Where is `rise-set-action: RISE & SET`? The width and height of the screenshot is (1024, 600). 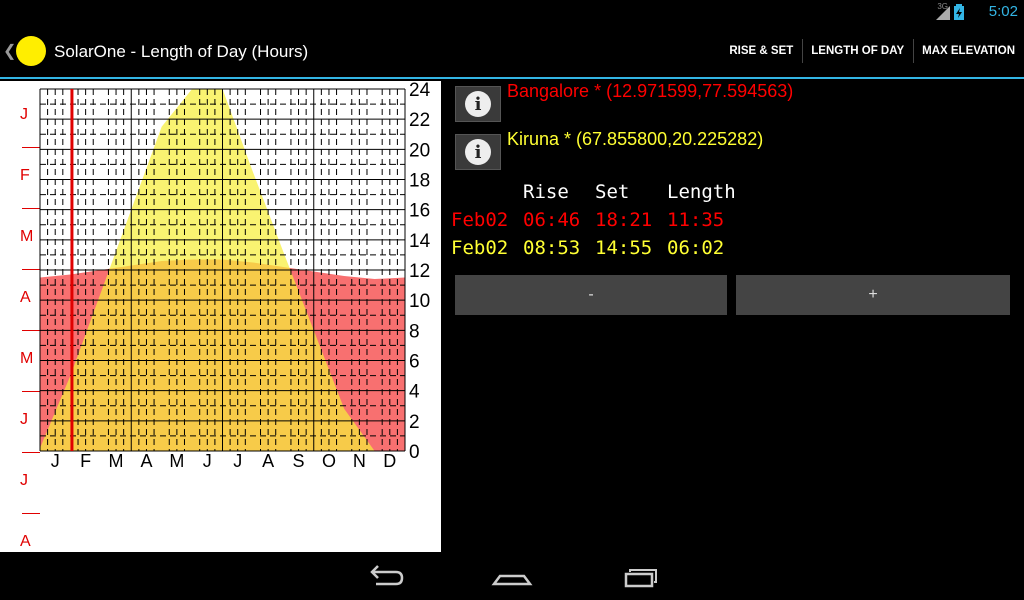
rise-set-action: RISE & SET is located at coordinates (761, 51).